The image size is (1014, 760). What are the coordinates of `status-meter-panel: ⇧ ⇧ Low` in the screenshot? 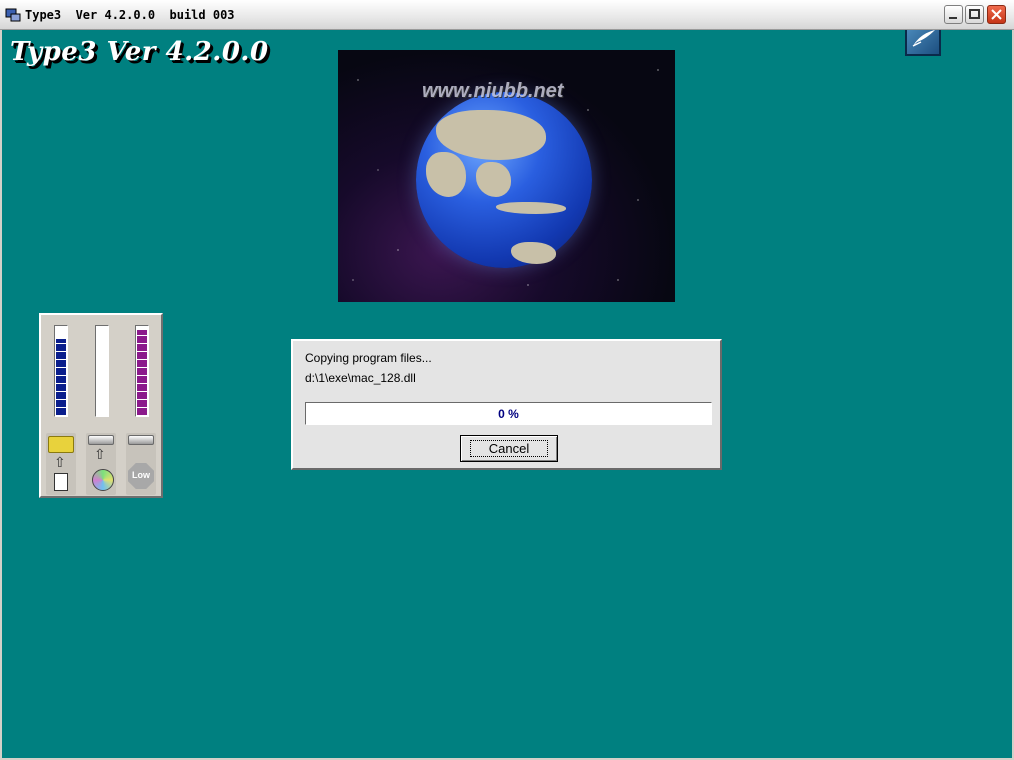 It's located at (101, 405).